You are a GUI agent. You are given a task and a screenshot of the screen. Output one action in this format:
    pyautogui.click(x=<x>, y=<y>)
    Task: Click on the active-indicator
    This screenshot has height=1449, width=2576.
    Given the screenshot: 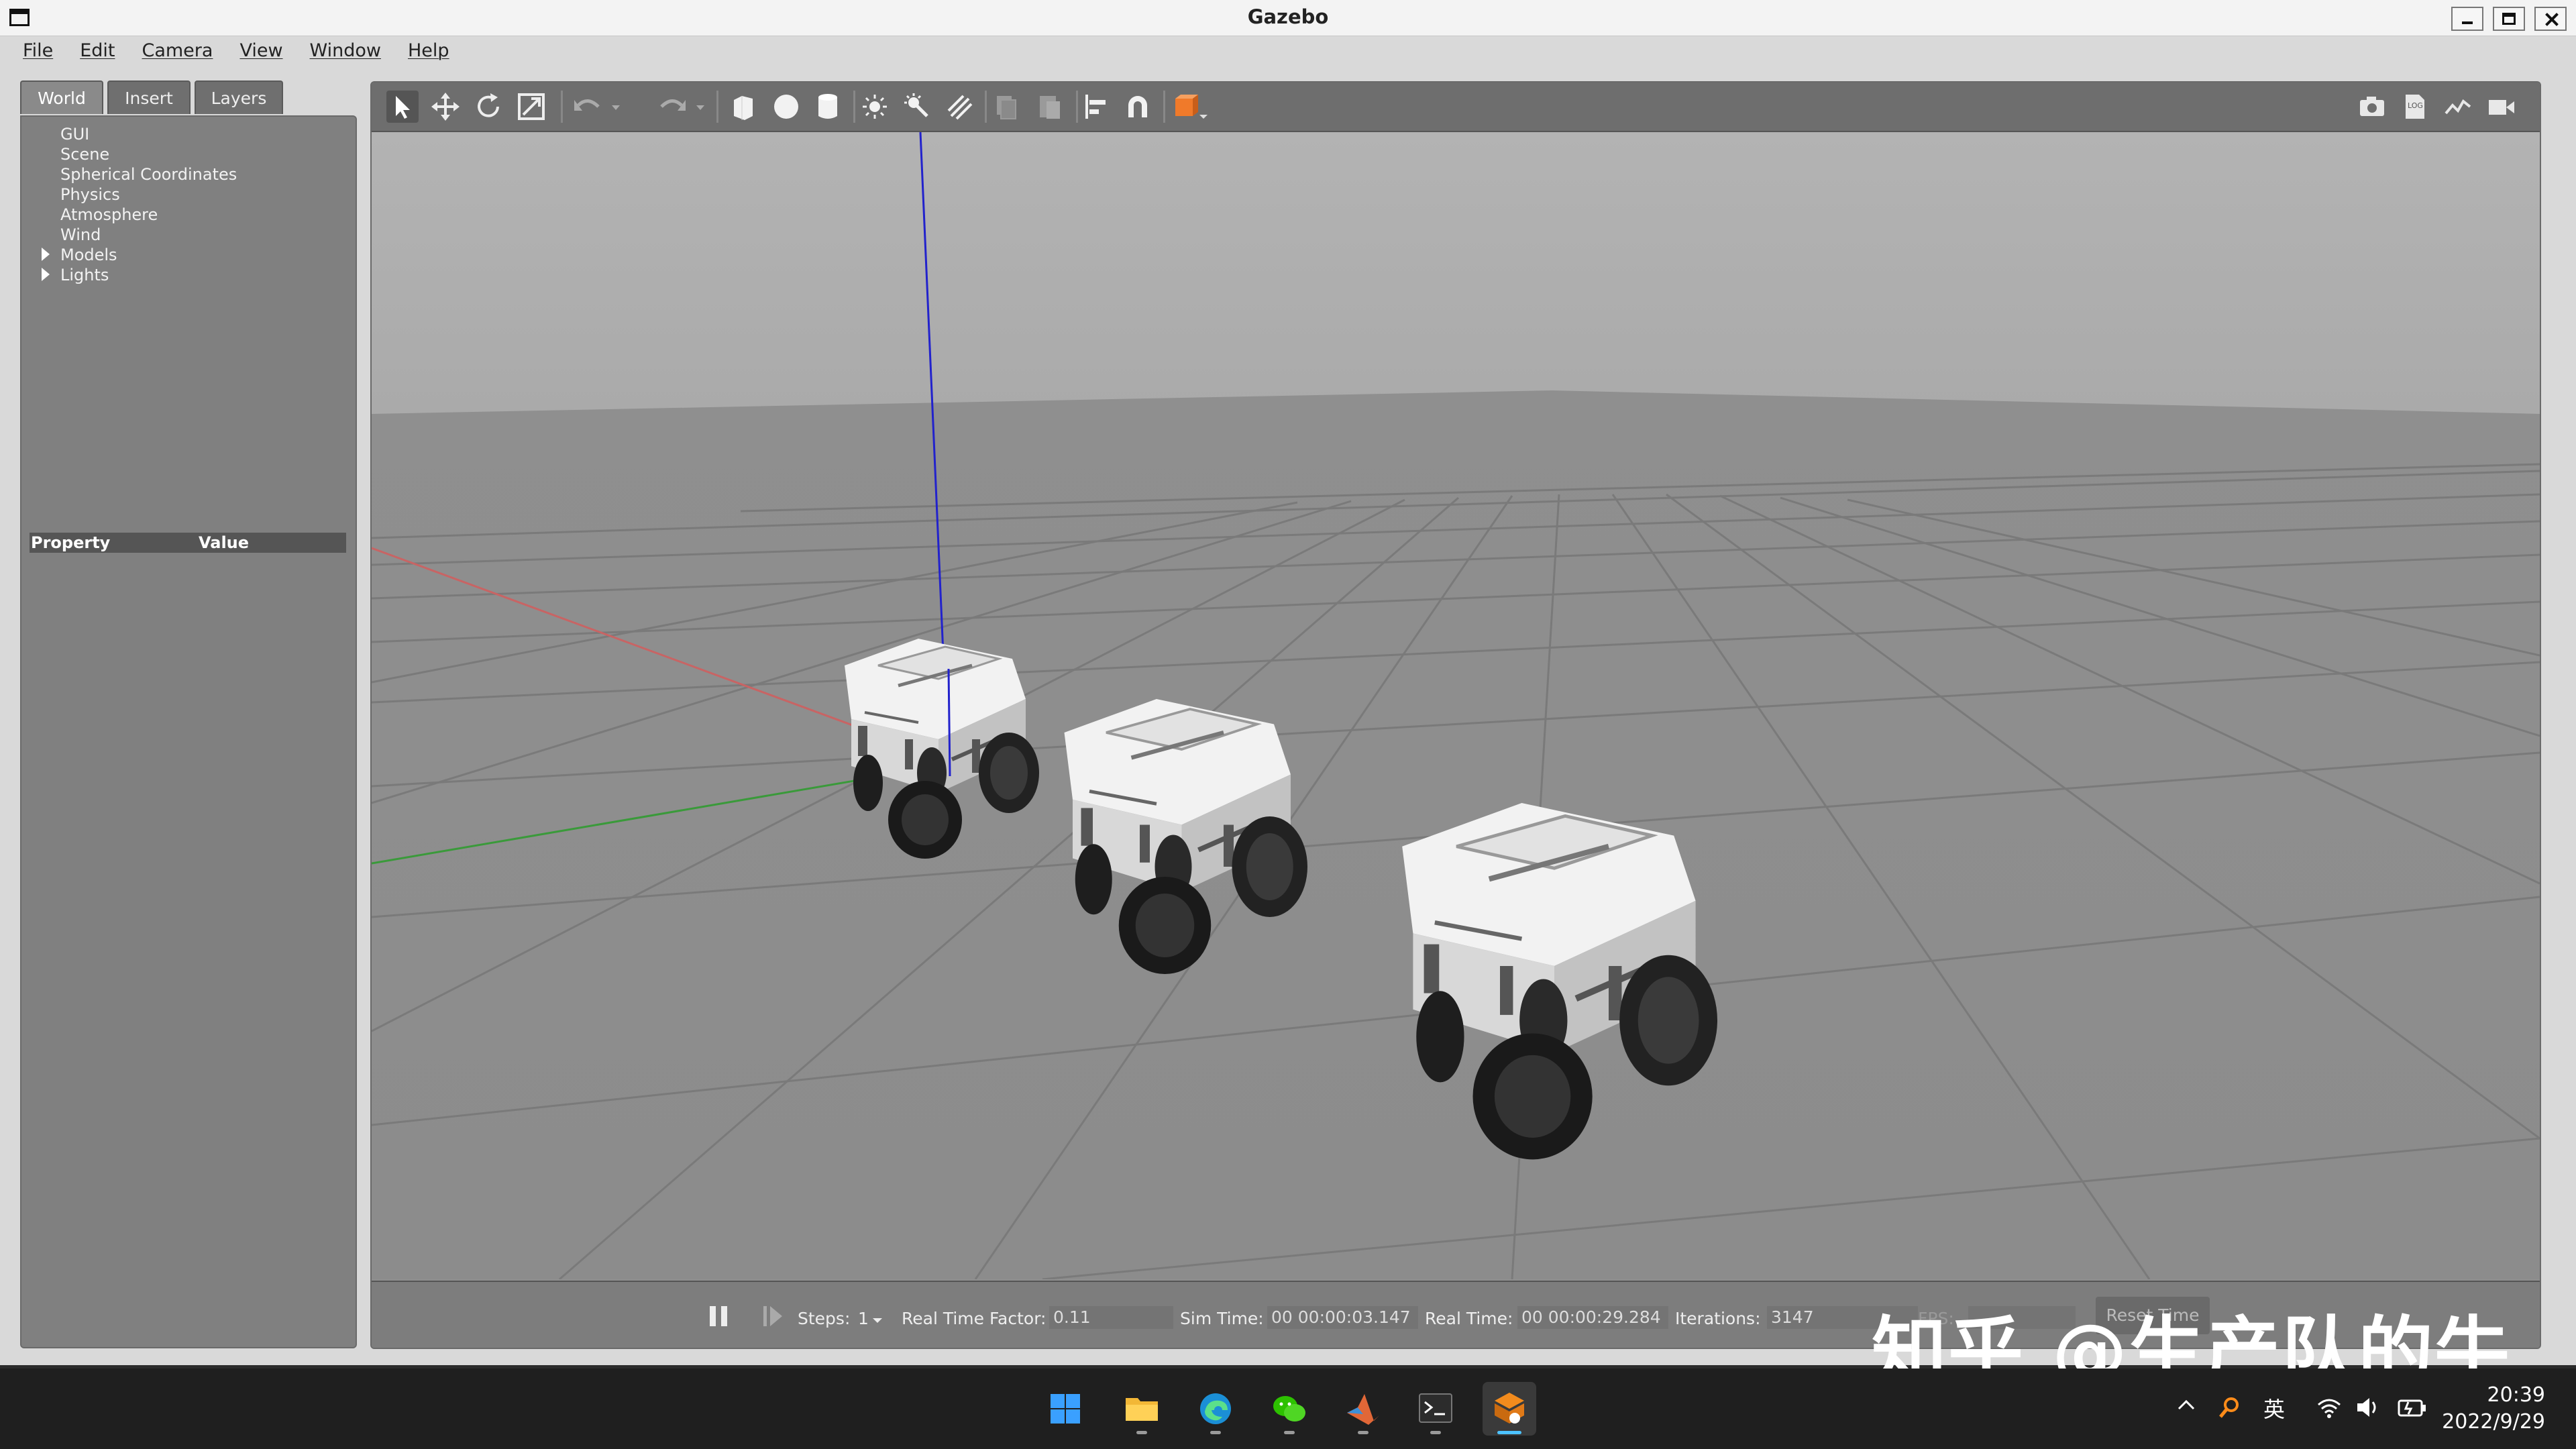 What is the action you would take?
    pyautogui.click(x=1509, y=1432)
    